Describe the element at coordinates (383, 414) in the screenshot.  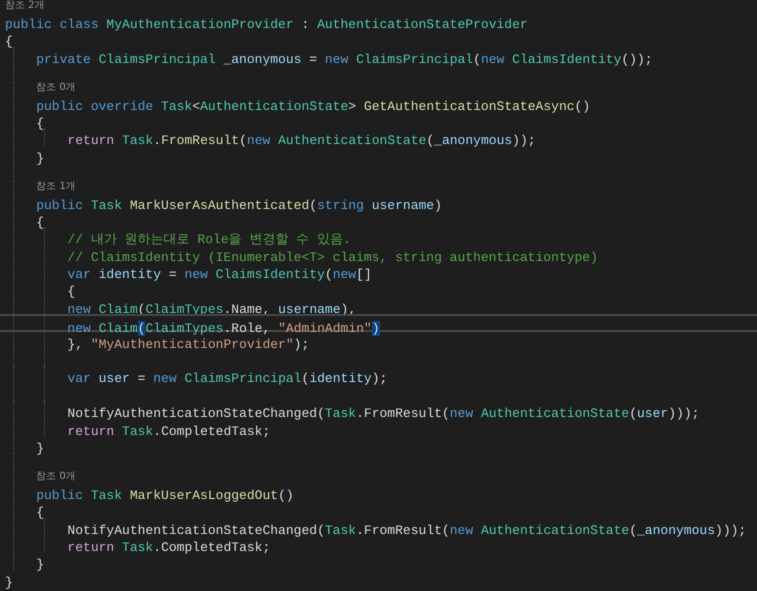
I see `code-line: NotifyAuthenticationStateChanged(Task.FromResult(new AuthenticationState(user)));` at that location.